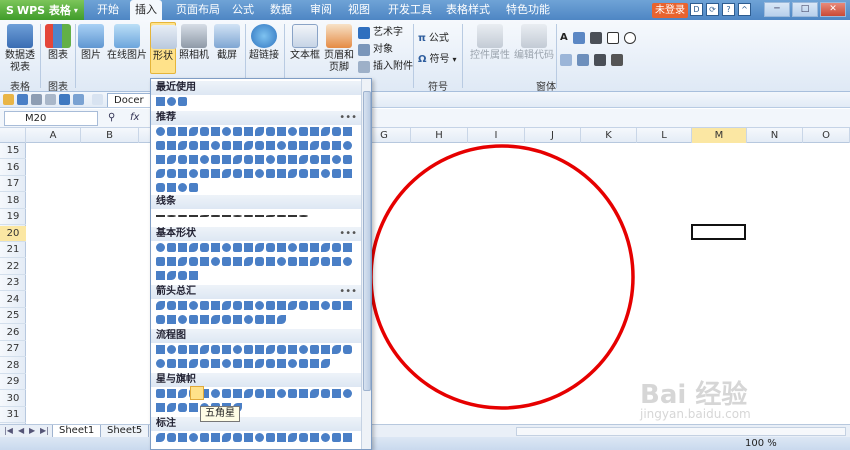 The image size is (850, 450). What do you see at coordinates (761, 443) in the screenshot?
I see `zoom-level: 100 %` at bounding box center [761, 443].